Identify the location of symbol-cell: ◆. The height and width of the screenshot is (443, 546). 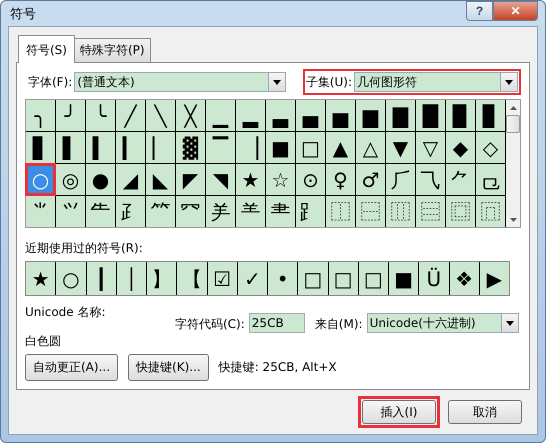
(460, 147).